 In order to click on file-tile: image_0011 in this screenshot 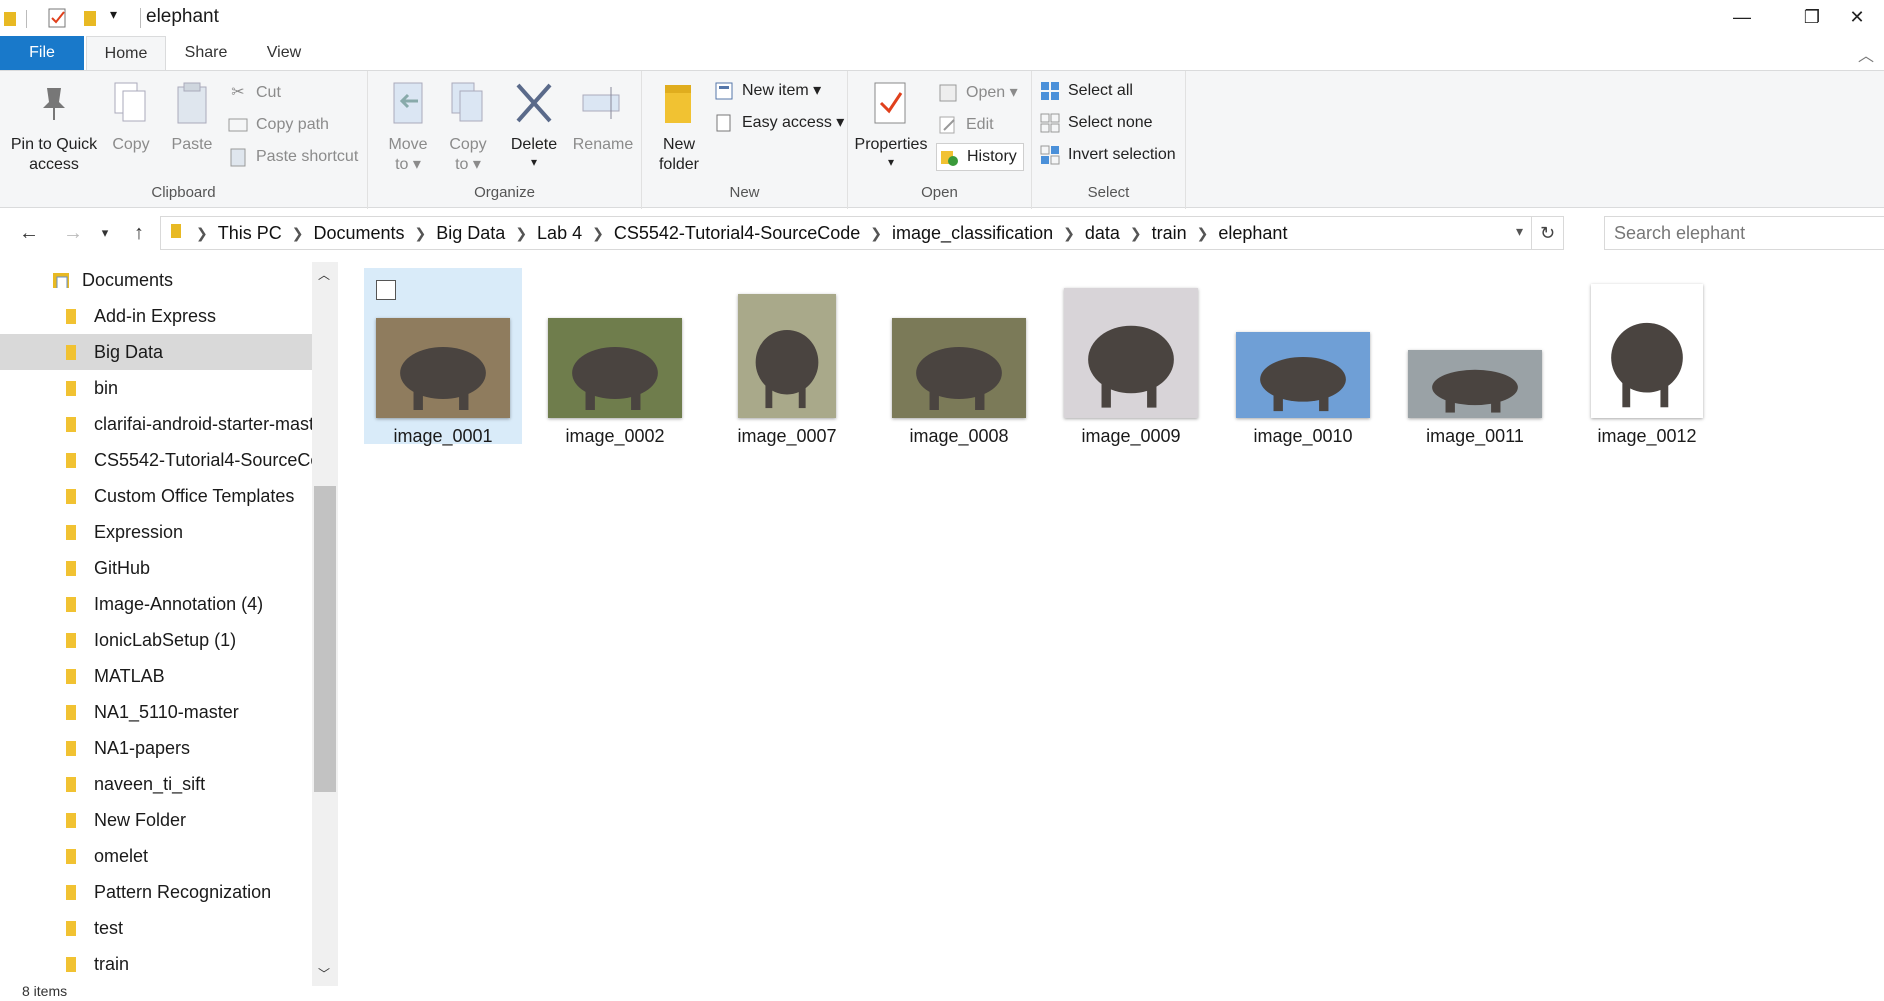, I will do `click(1475, 357)`.